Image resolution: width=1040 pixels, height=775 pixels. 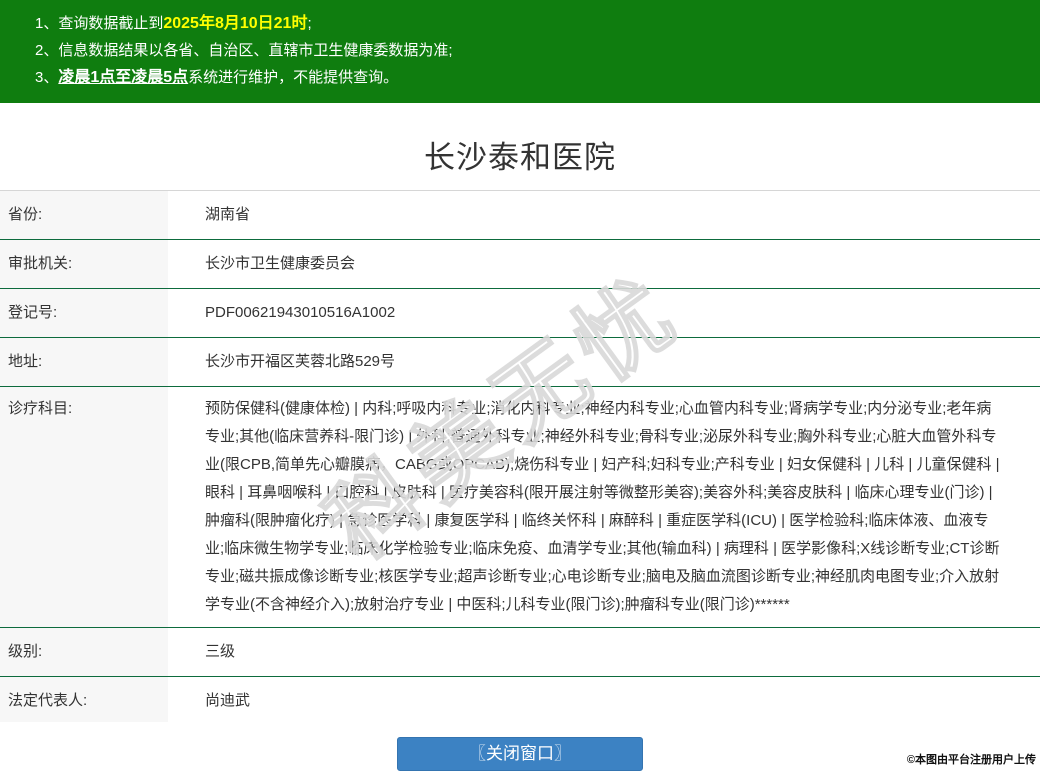 What do you see at coordinates (111, 23) in the screenshot?
I see `notice-text: 查询数据截止到` at bounding box center [111, 23].